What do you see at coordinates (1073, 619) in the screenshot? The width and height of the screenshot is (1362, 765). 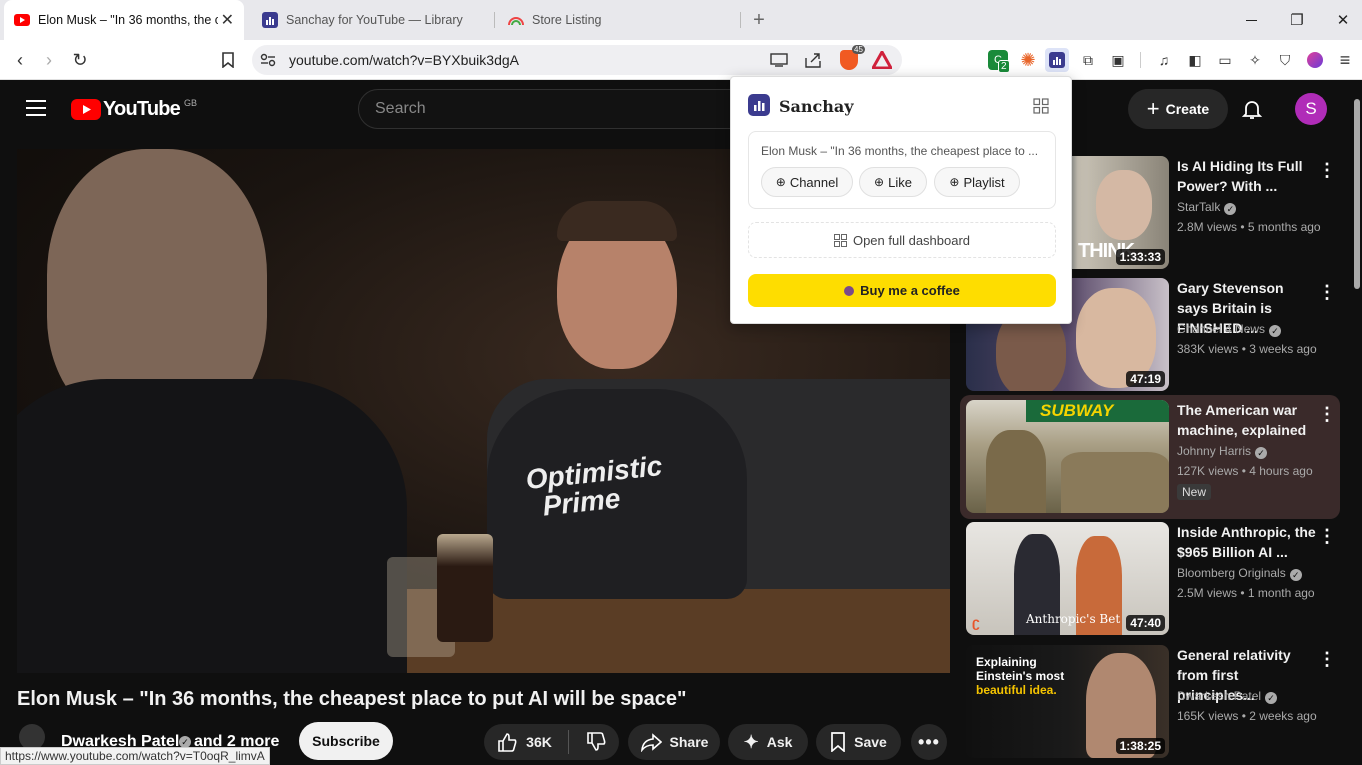 I see `thumbnail-text: Anthropic's Bet` at bounding box center [1073, 619].